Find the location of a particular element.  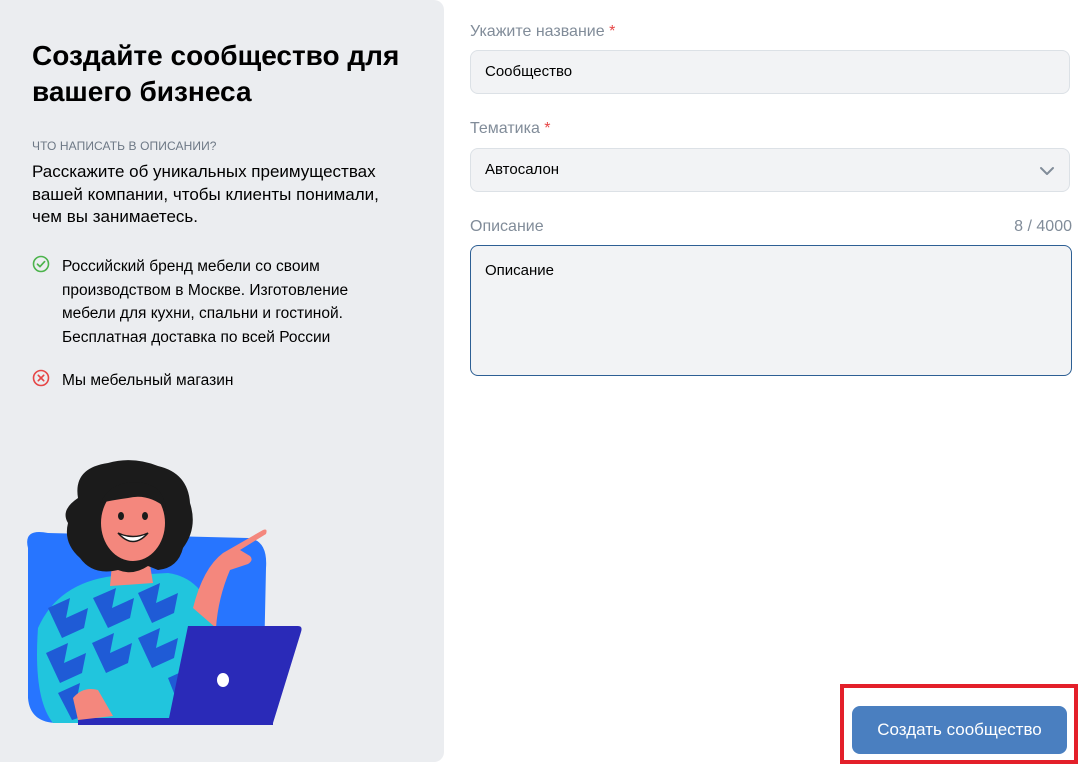

name-label: Укажите название * is located at coordinates (542, 32).